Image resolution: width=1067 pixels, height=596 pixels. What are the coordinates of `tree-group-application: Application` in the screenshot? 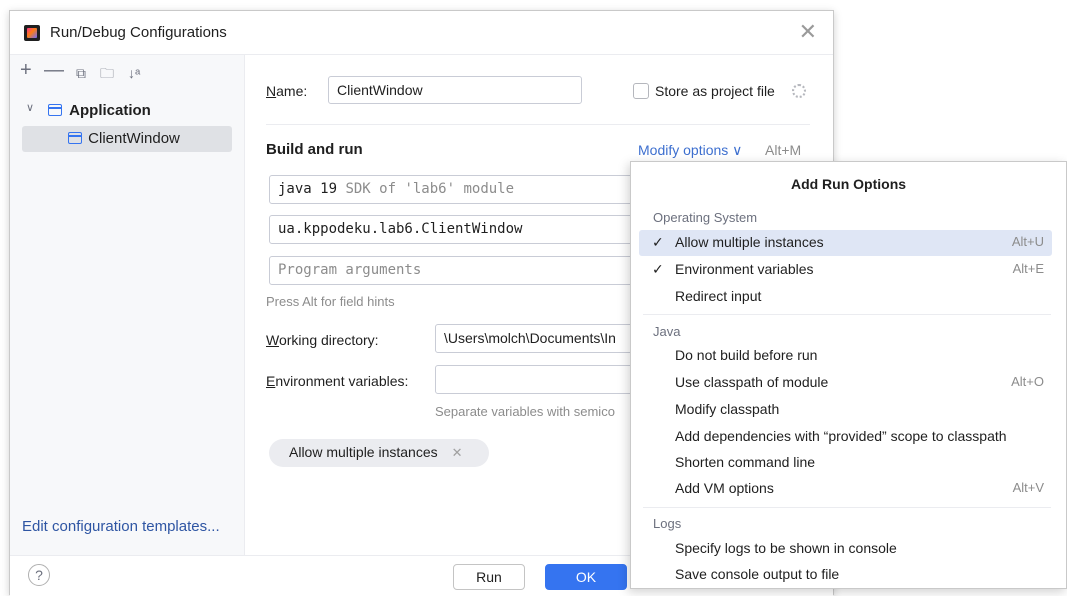 It's located at (99, 110).